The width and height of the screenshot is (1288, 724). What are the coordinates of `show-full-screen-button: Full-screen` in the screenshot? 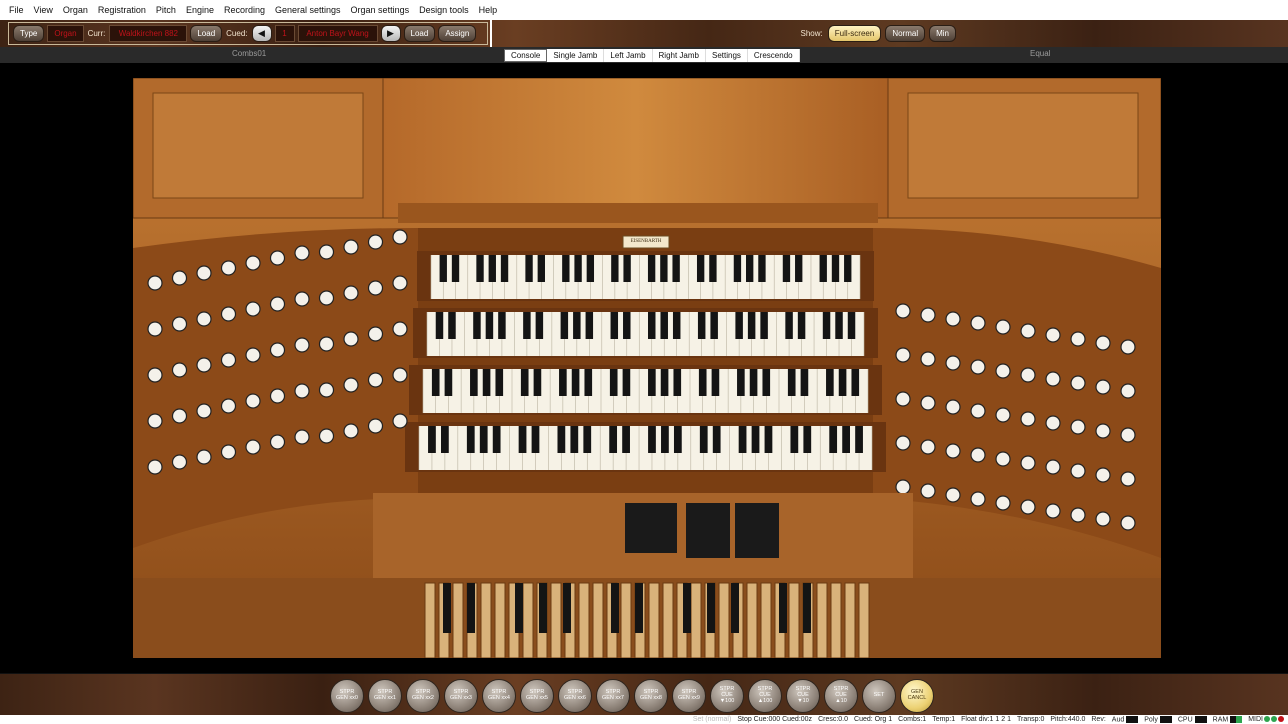 It's located at (854, 33).